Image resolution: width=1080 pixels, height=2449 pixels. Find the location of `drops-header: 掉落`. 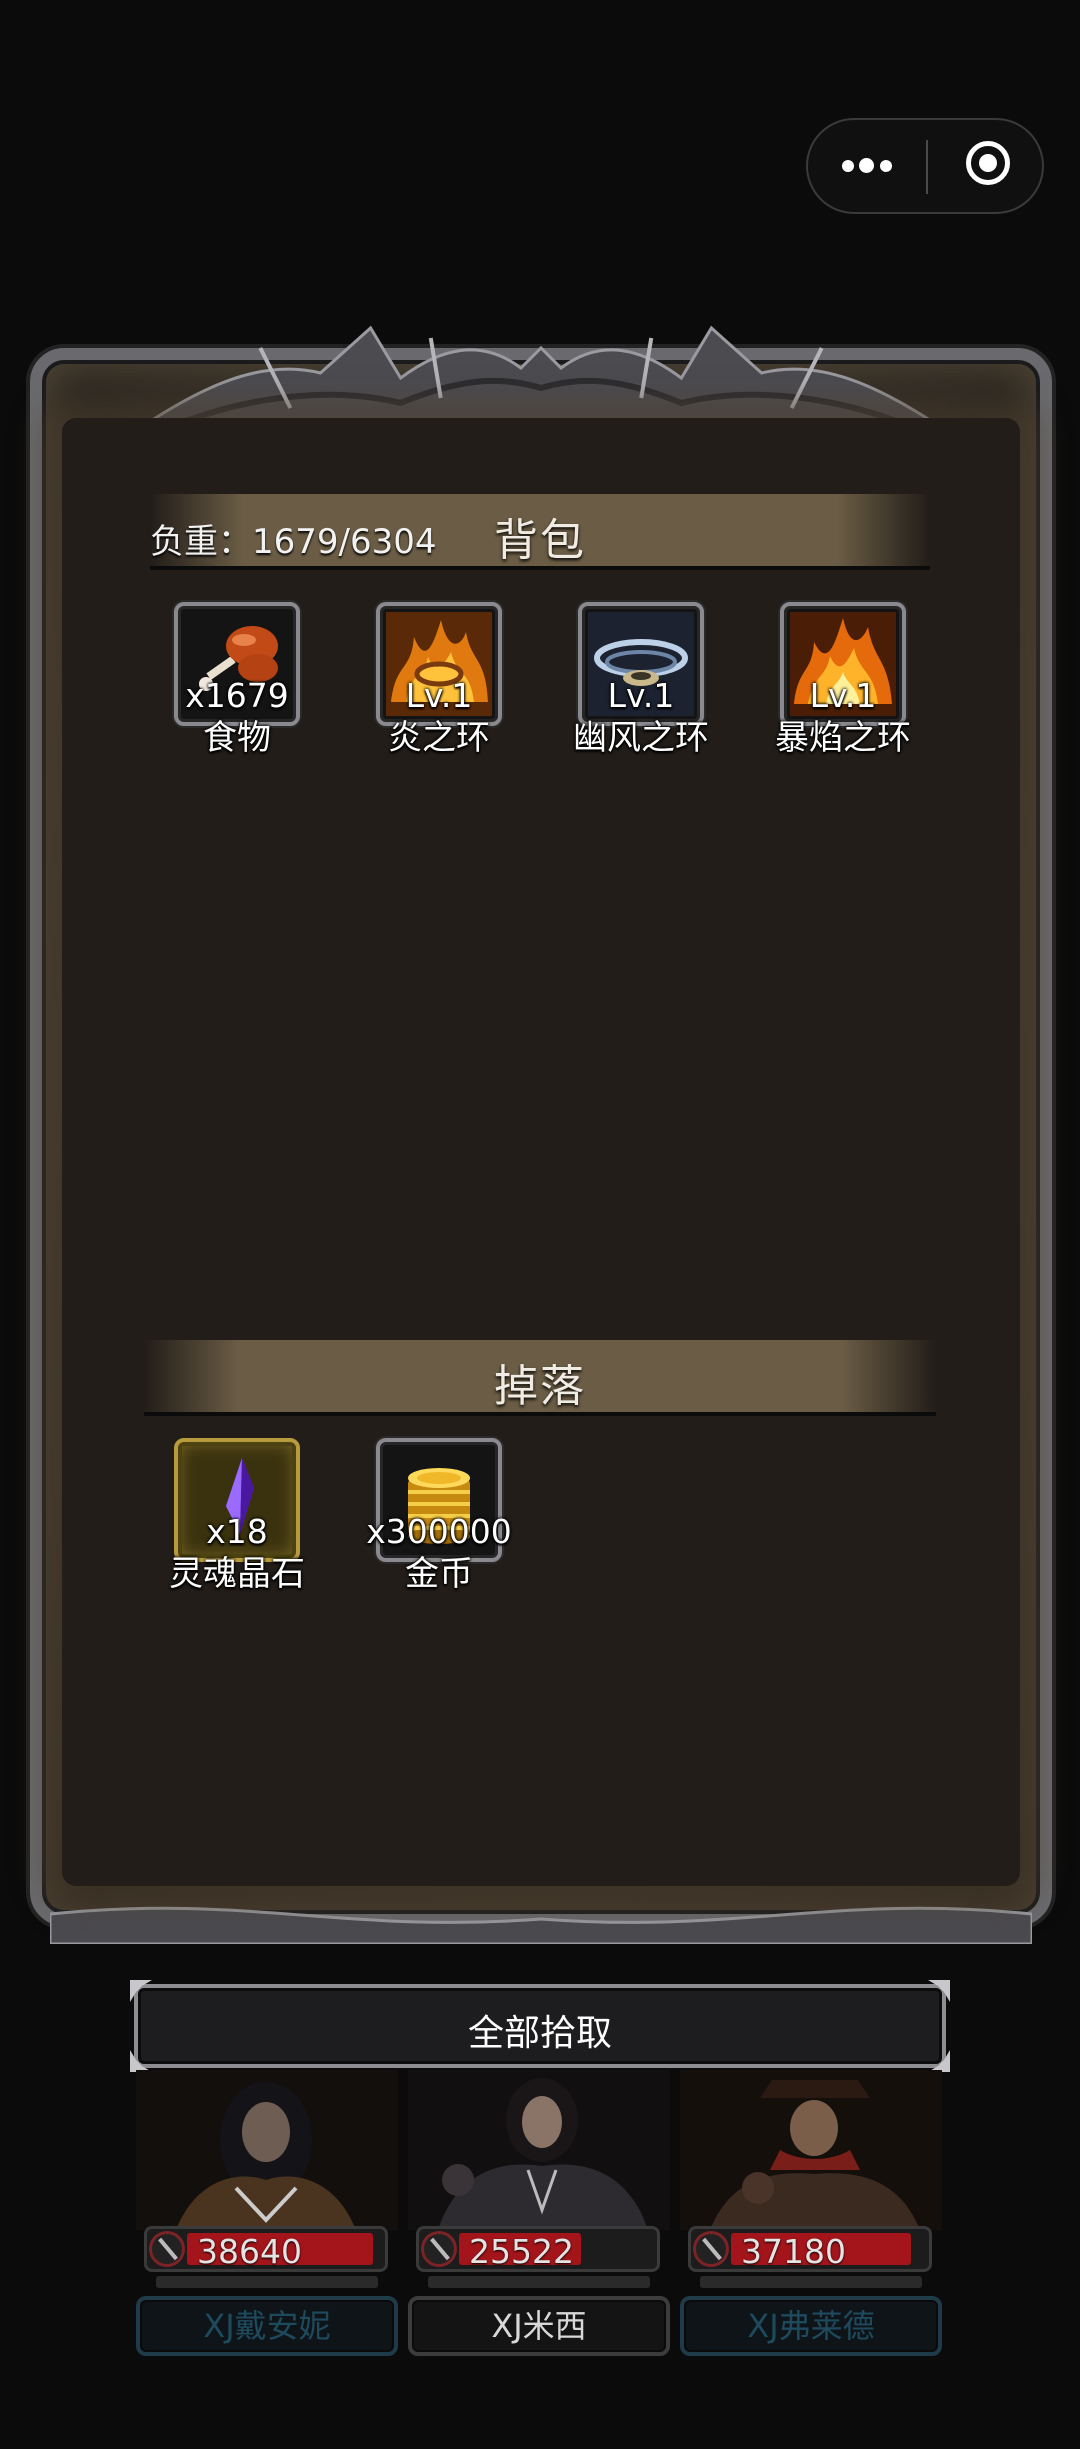

drops-header: 掉落 is located at coordinates (540, 1378).